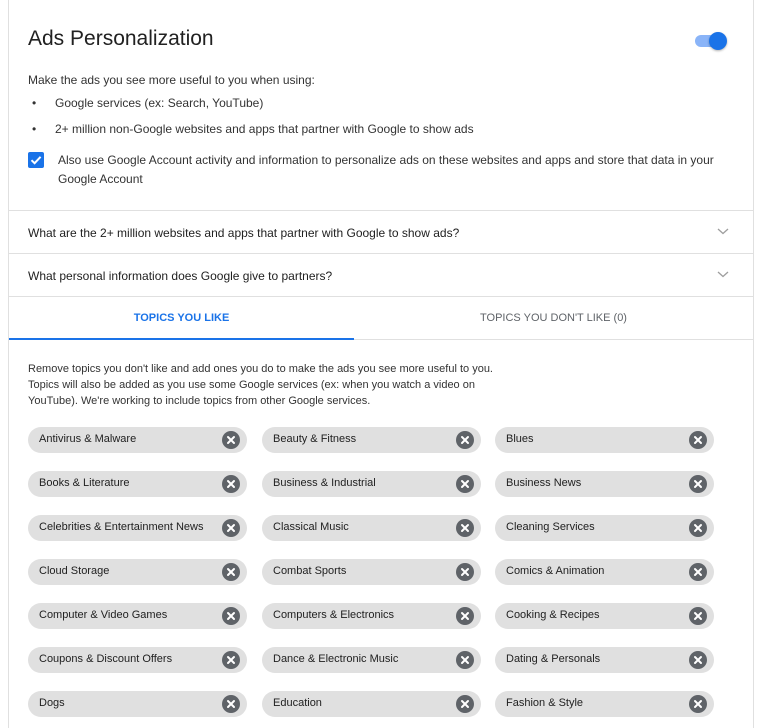 The width and height of the screenshot is (762, 728). Describe the element at coordinates (550, 527) in the screenshot. I see `topic-chip-label: Cleaning Services` at that location.